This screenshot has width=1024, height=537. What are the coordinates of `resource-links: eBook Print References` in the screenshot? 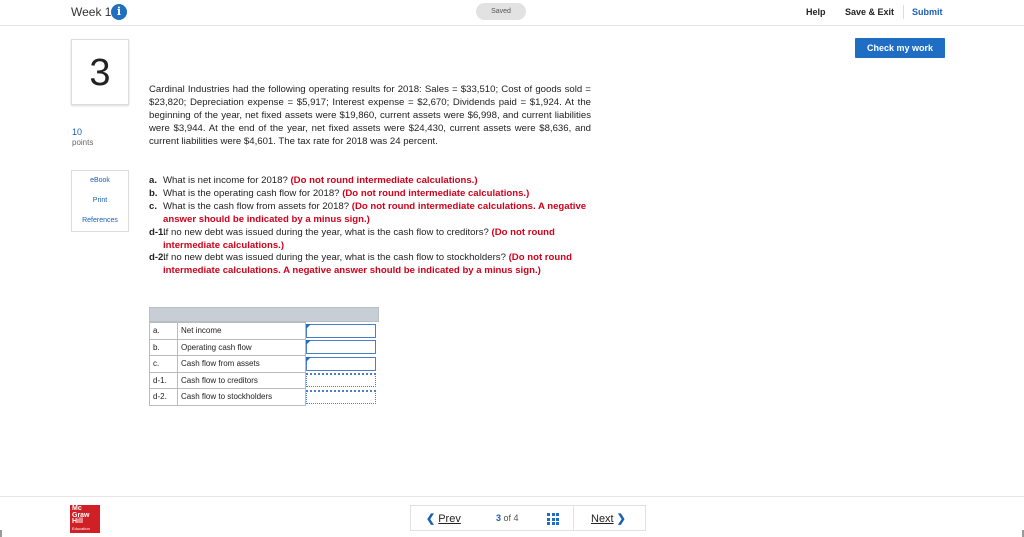 It's located at (100, 201).